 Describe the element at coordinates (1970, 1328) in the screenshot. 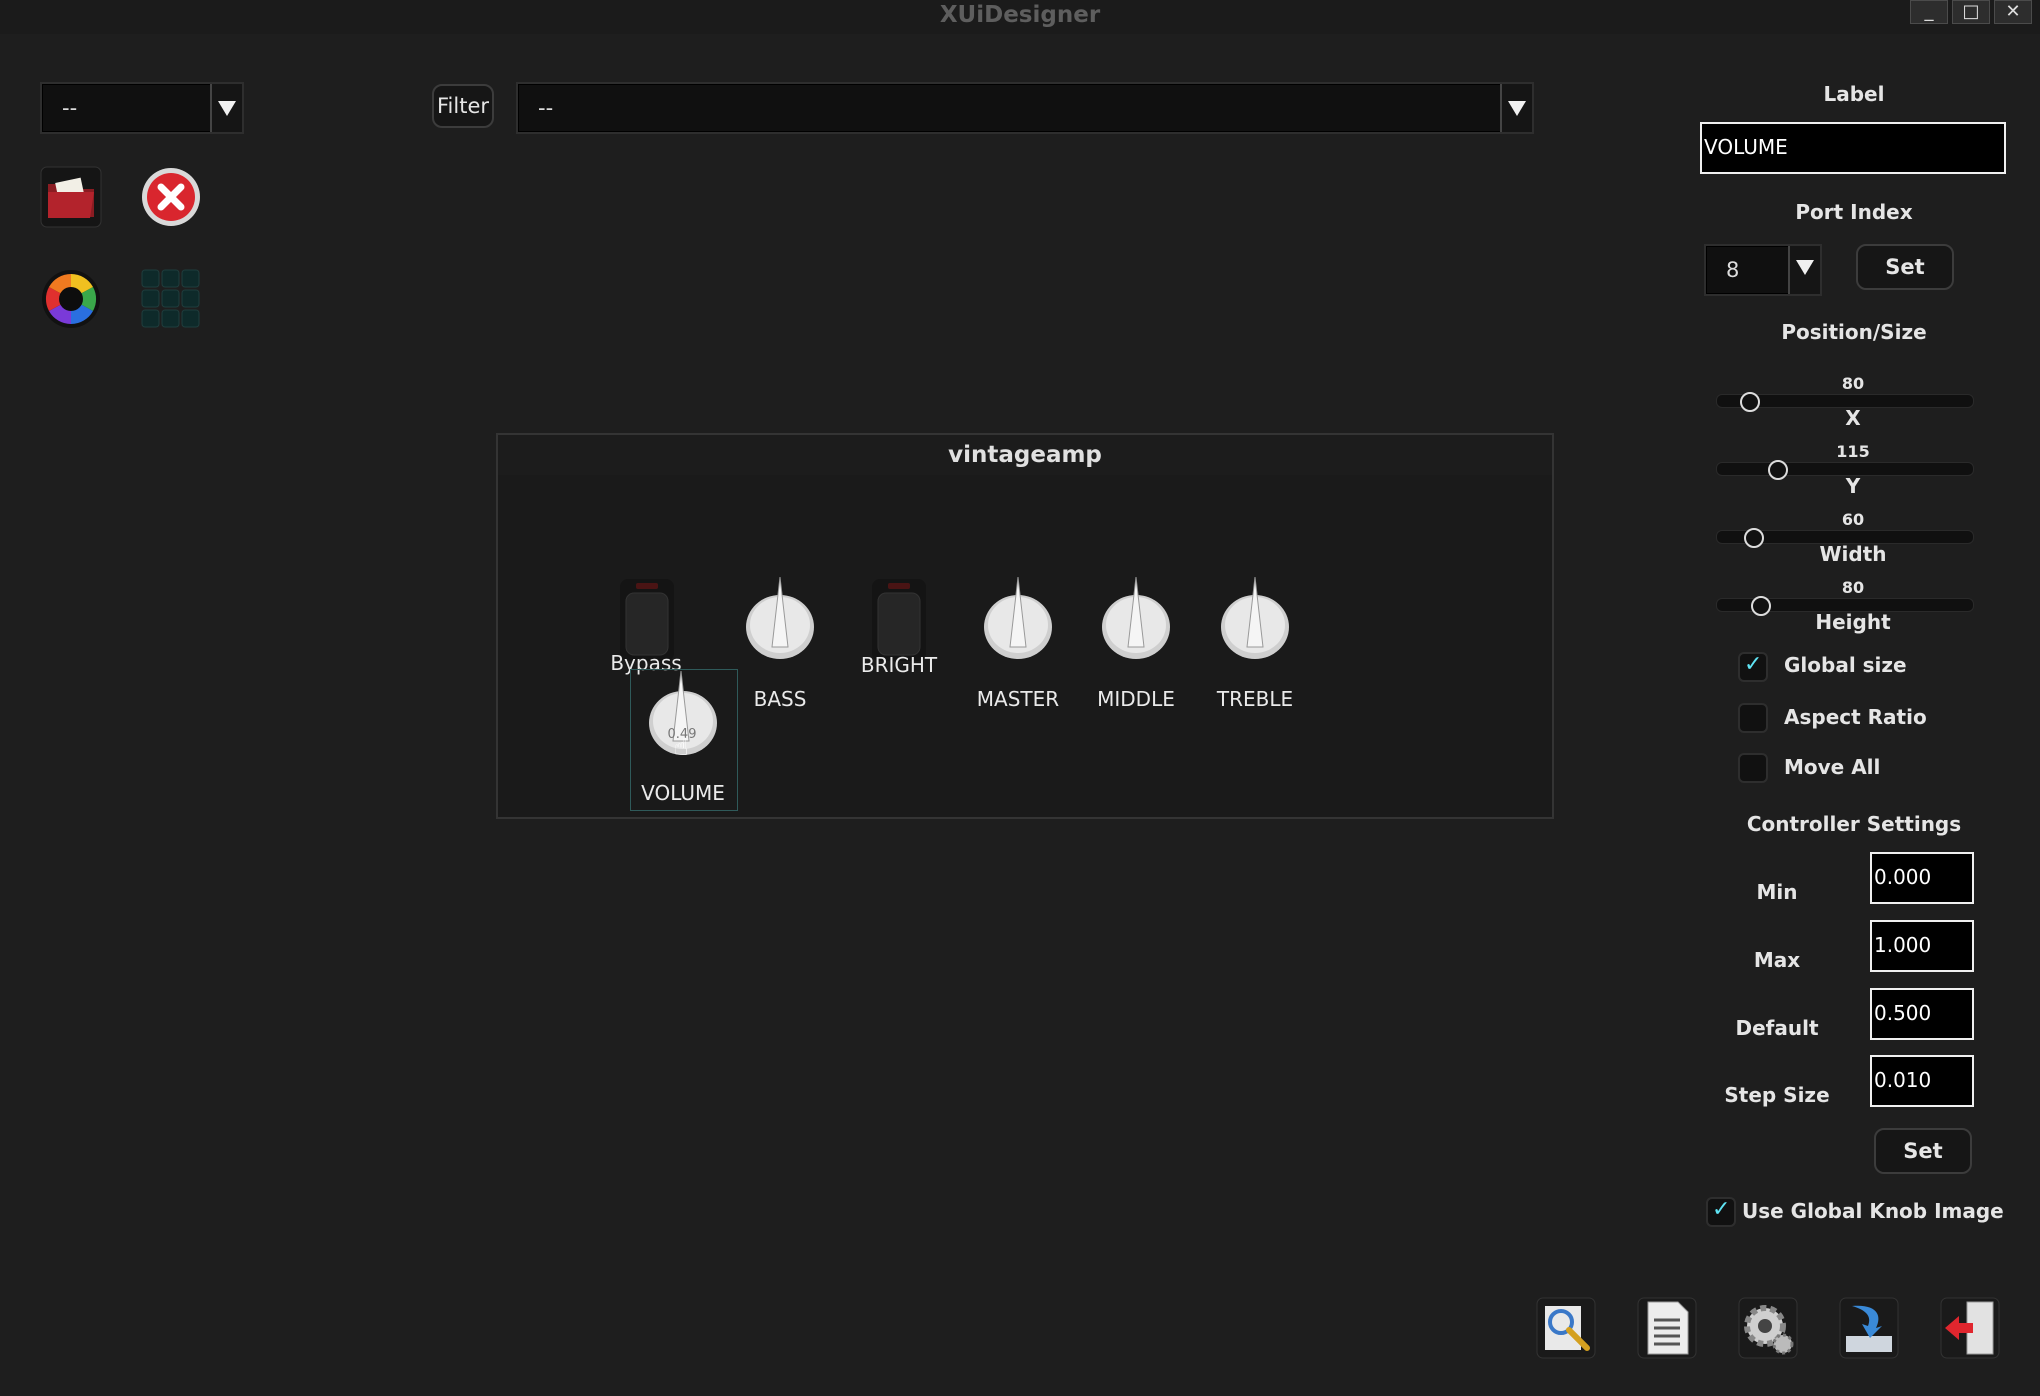

I see `exit-icon` at that location.